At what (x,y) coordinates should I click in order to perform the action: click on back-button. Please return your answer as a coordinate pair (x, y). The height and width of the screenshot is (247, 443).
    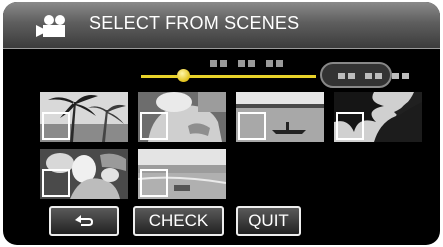
    Looking at the image, I should click on (84, 221).